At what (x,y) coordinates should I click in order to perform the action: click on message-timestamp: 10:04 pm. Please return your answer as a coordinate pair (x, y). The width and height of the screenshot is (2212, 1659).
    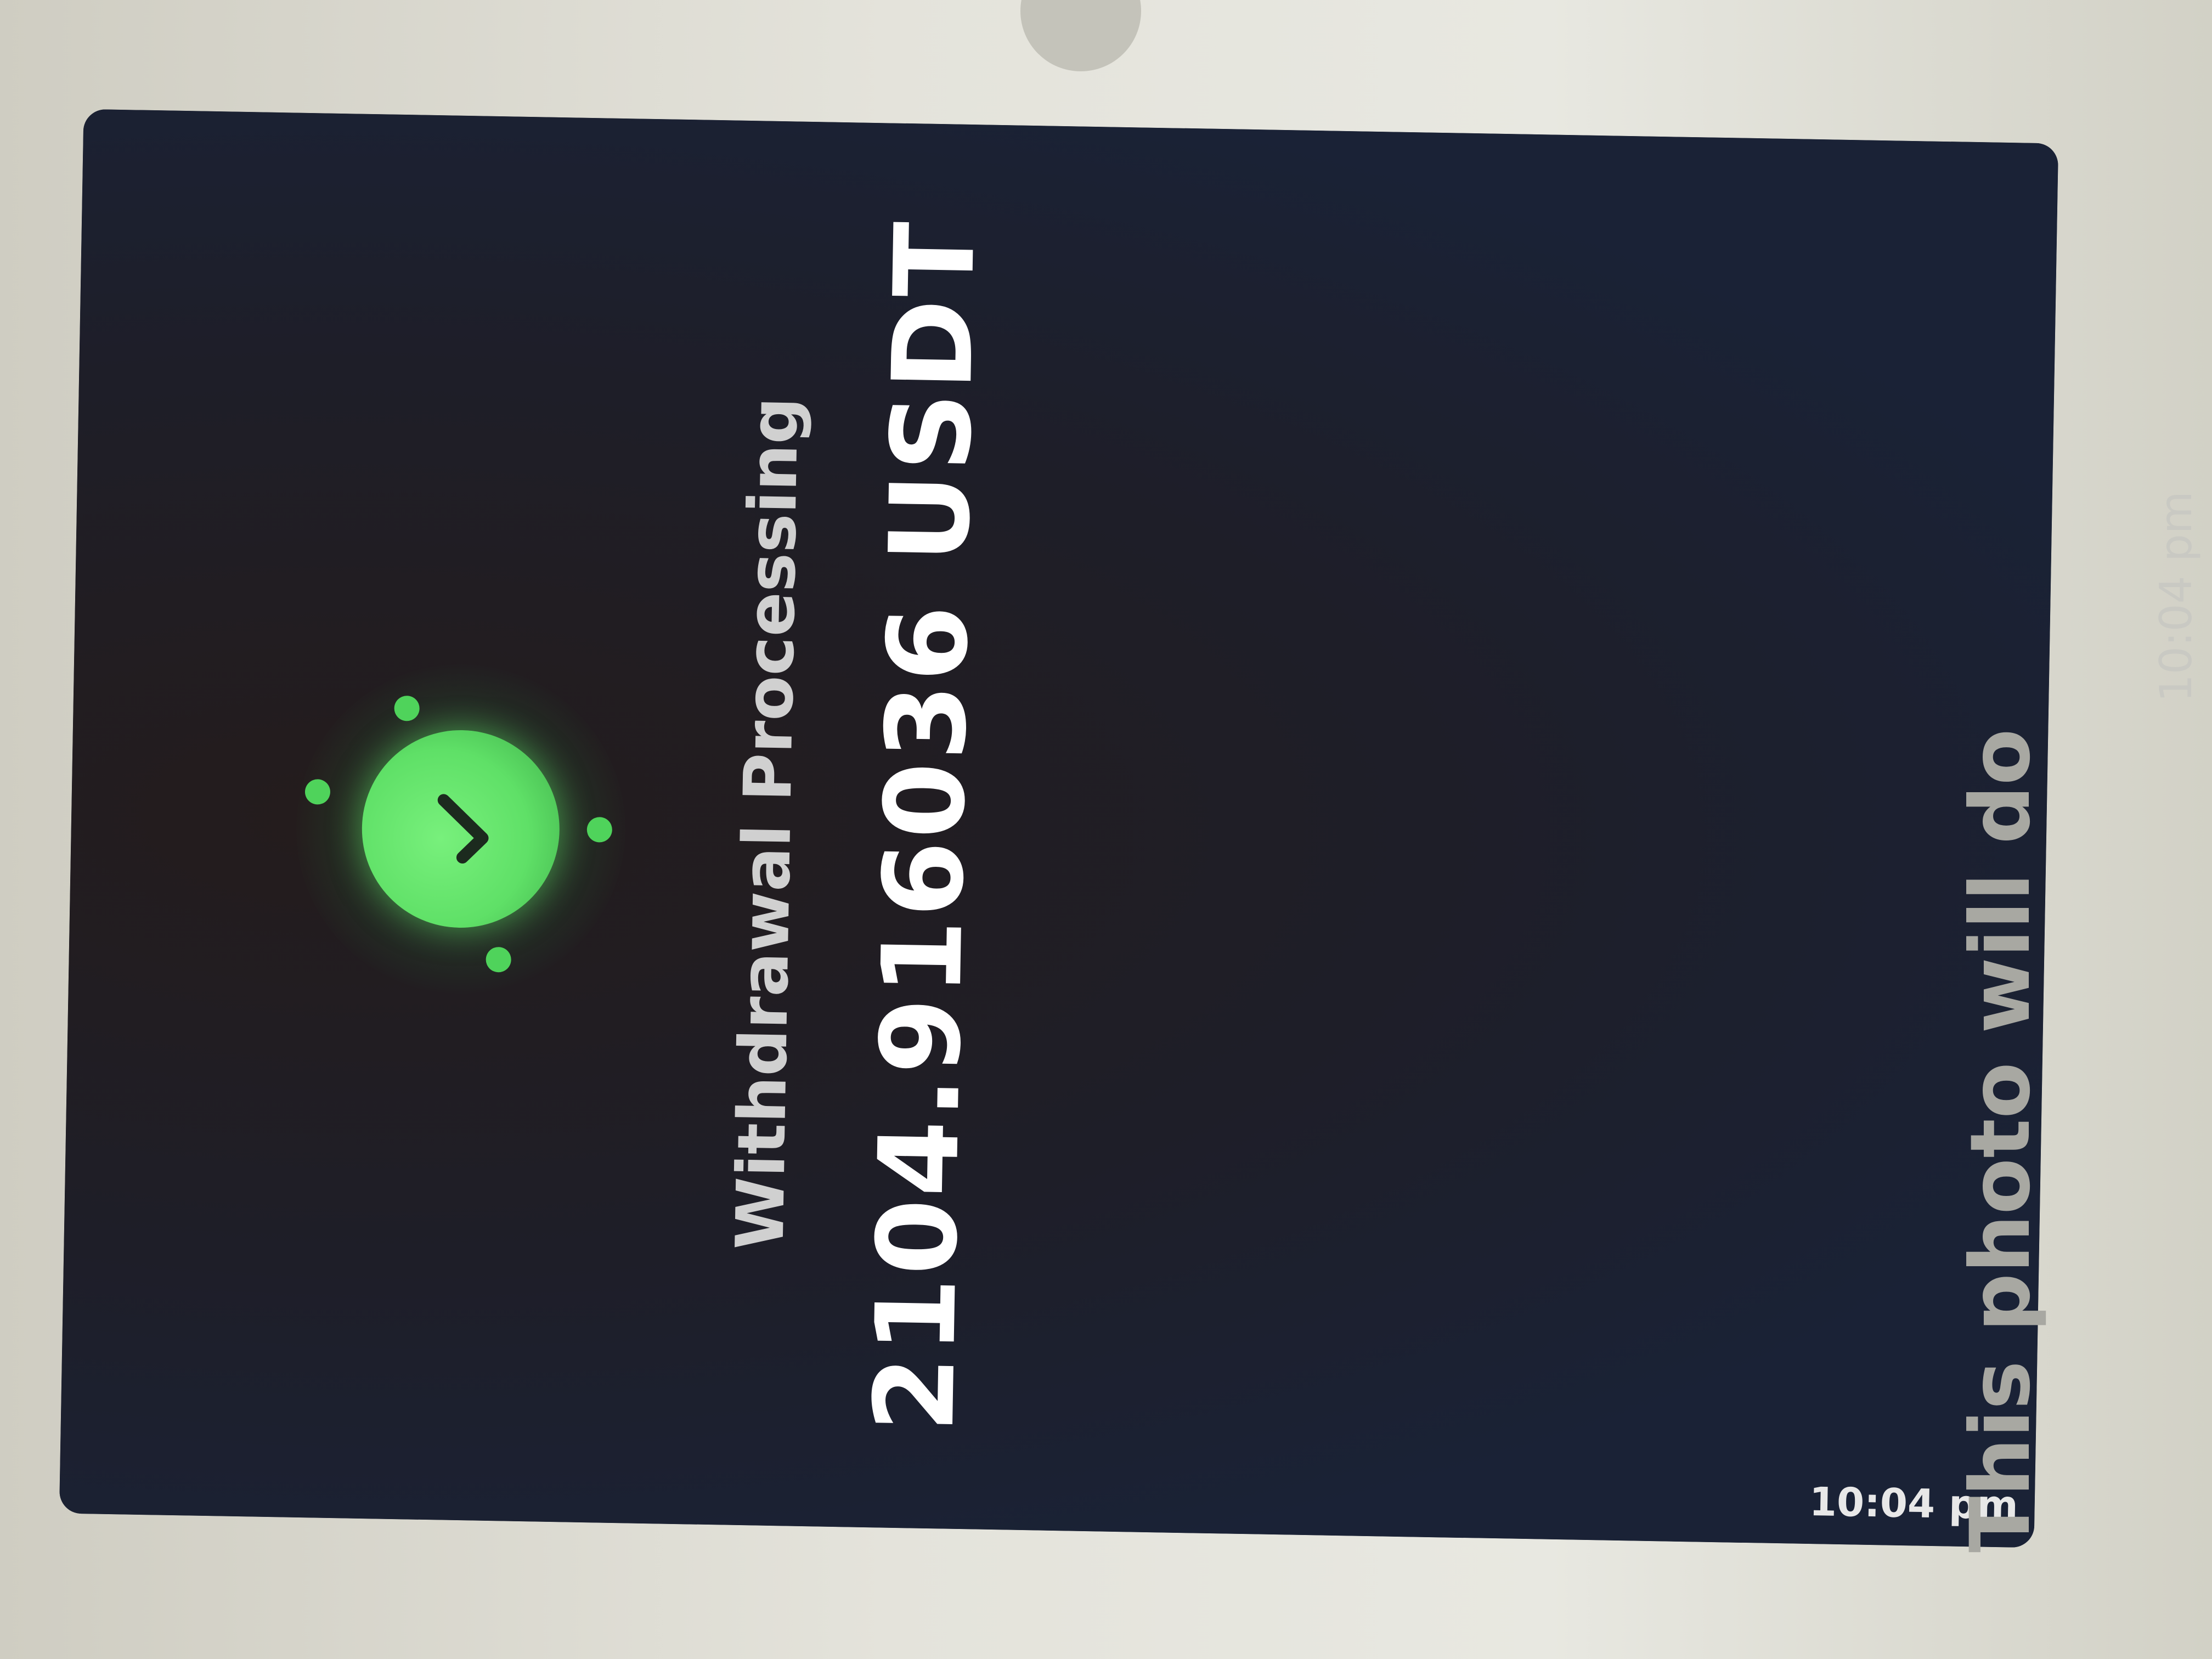
    Looking at the image, I should click on (2176, 596).